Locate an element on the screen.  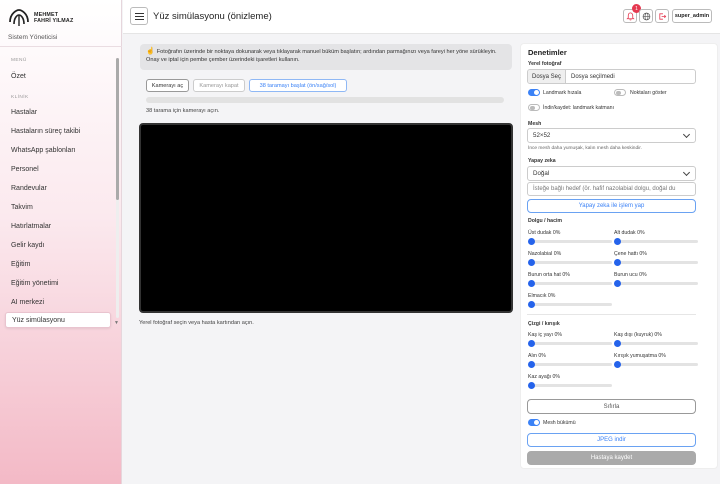
sidebar-scrollbar-thumb is located at coordinates (117, 129).